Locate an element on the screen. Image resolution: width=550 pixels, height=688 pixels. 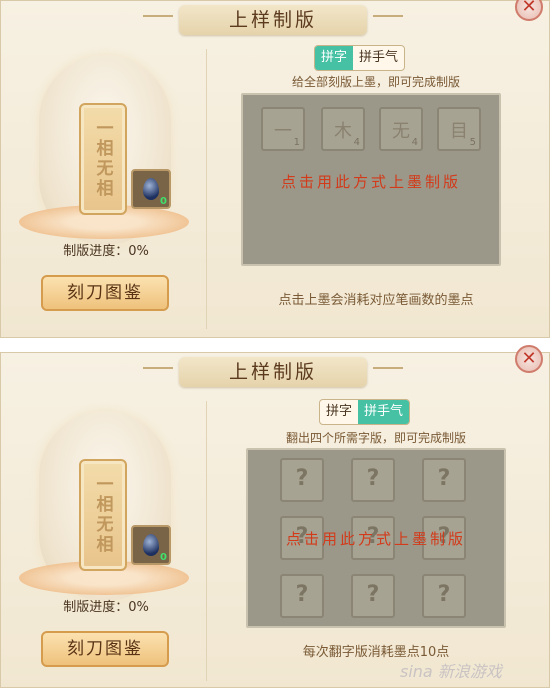
tile-mu: 木 4 is located at coordinates (343, 129).